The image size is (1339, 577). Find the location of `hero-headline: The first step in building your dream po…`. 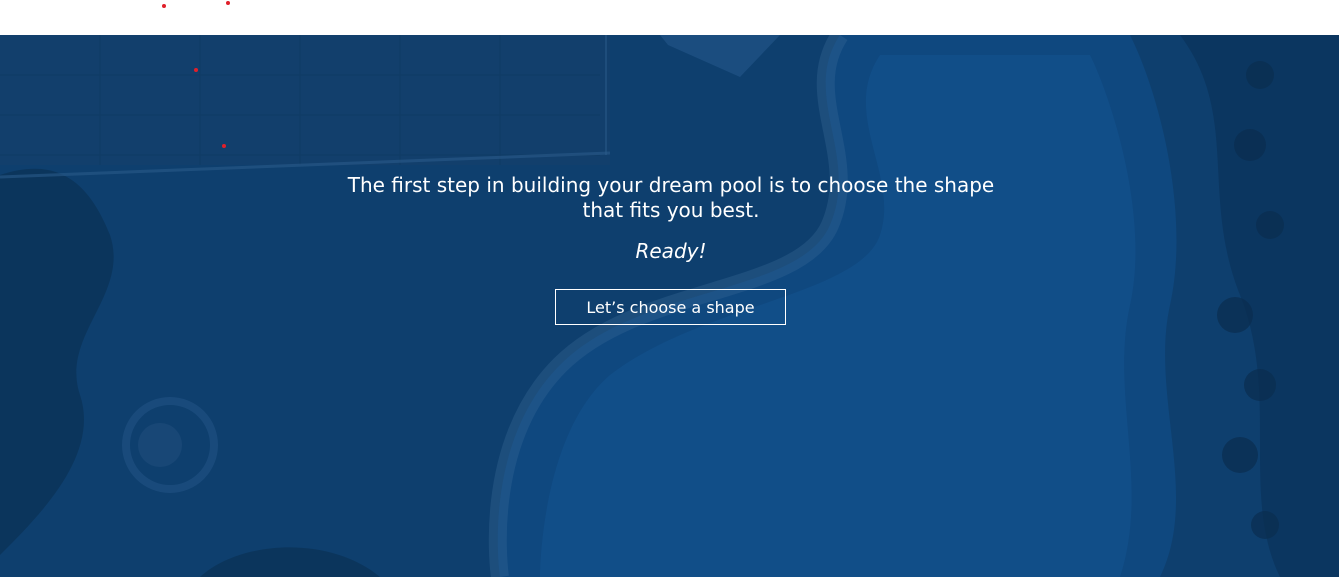

hero-headline: The first step in building your dream po… is located at coordinates (671, 197).